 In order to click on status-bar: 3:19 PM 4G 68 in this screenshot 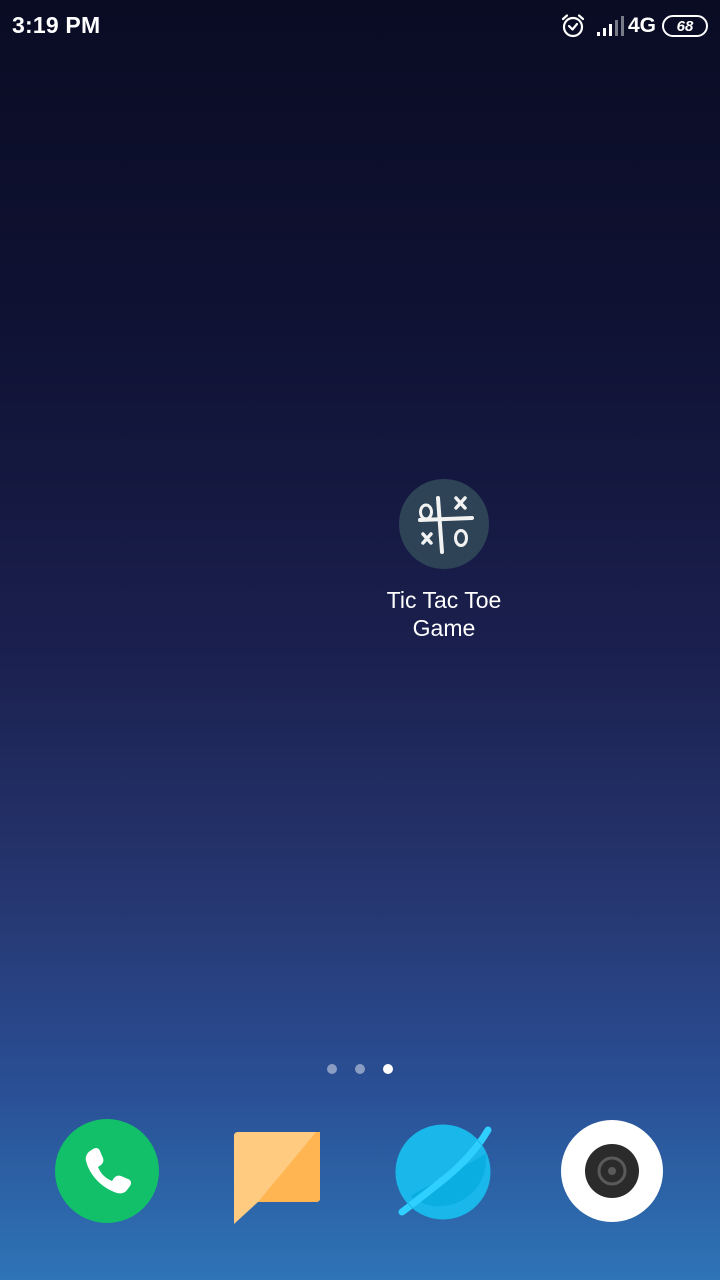, I will do `click(360, 26)`.